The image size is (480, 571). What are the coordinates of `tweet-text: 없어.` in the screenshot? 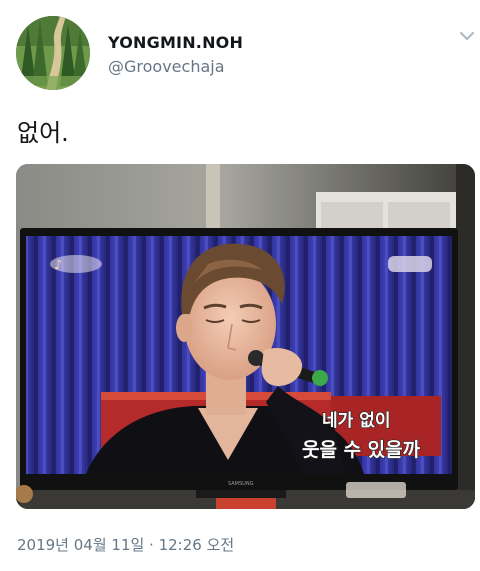 It's located at (43, 133).